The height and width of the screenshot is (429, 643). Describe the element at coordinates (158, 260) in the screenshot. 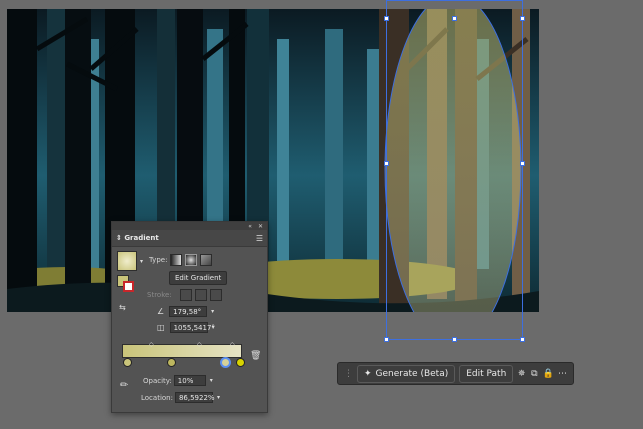

I see `type-label: Type:` at that location.